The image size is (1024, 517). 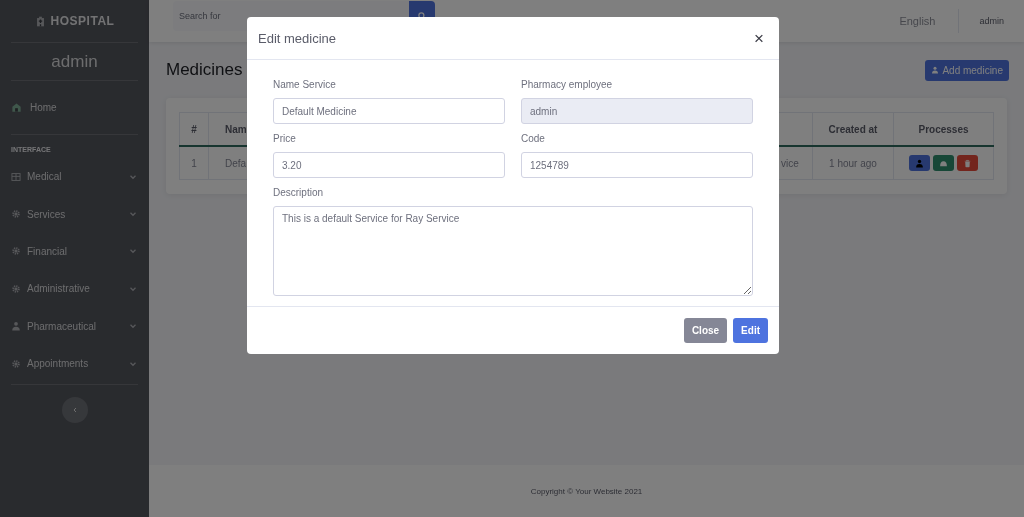 I want to click on close-button: ×, so click(x=759, y=38).